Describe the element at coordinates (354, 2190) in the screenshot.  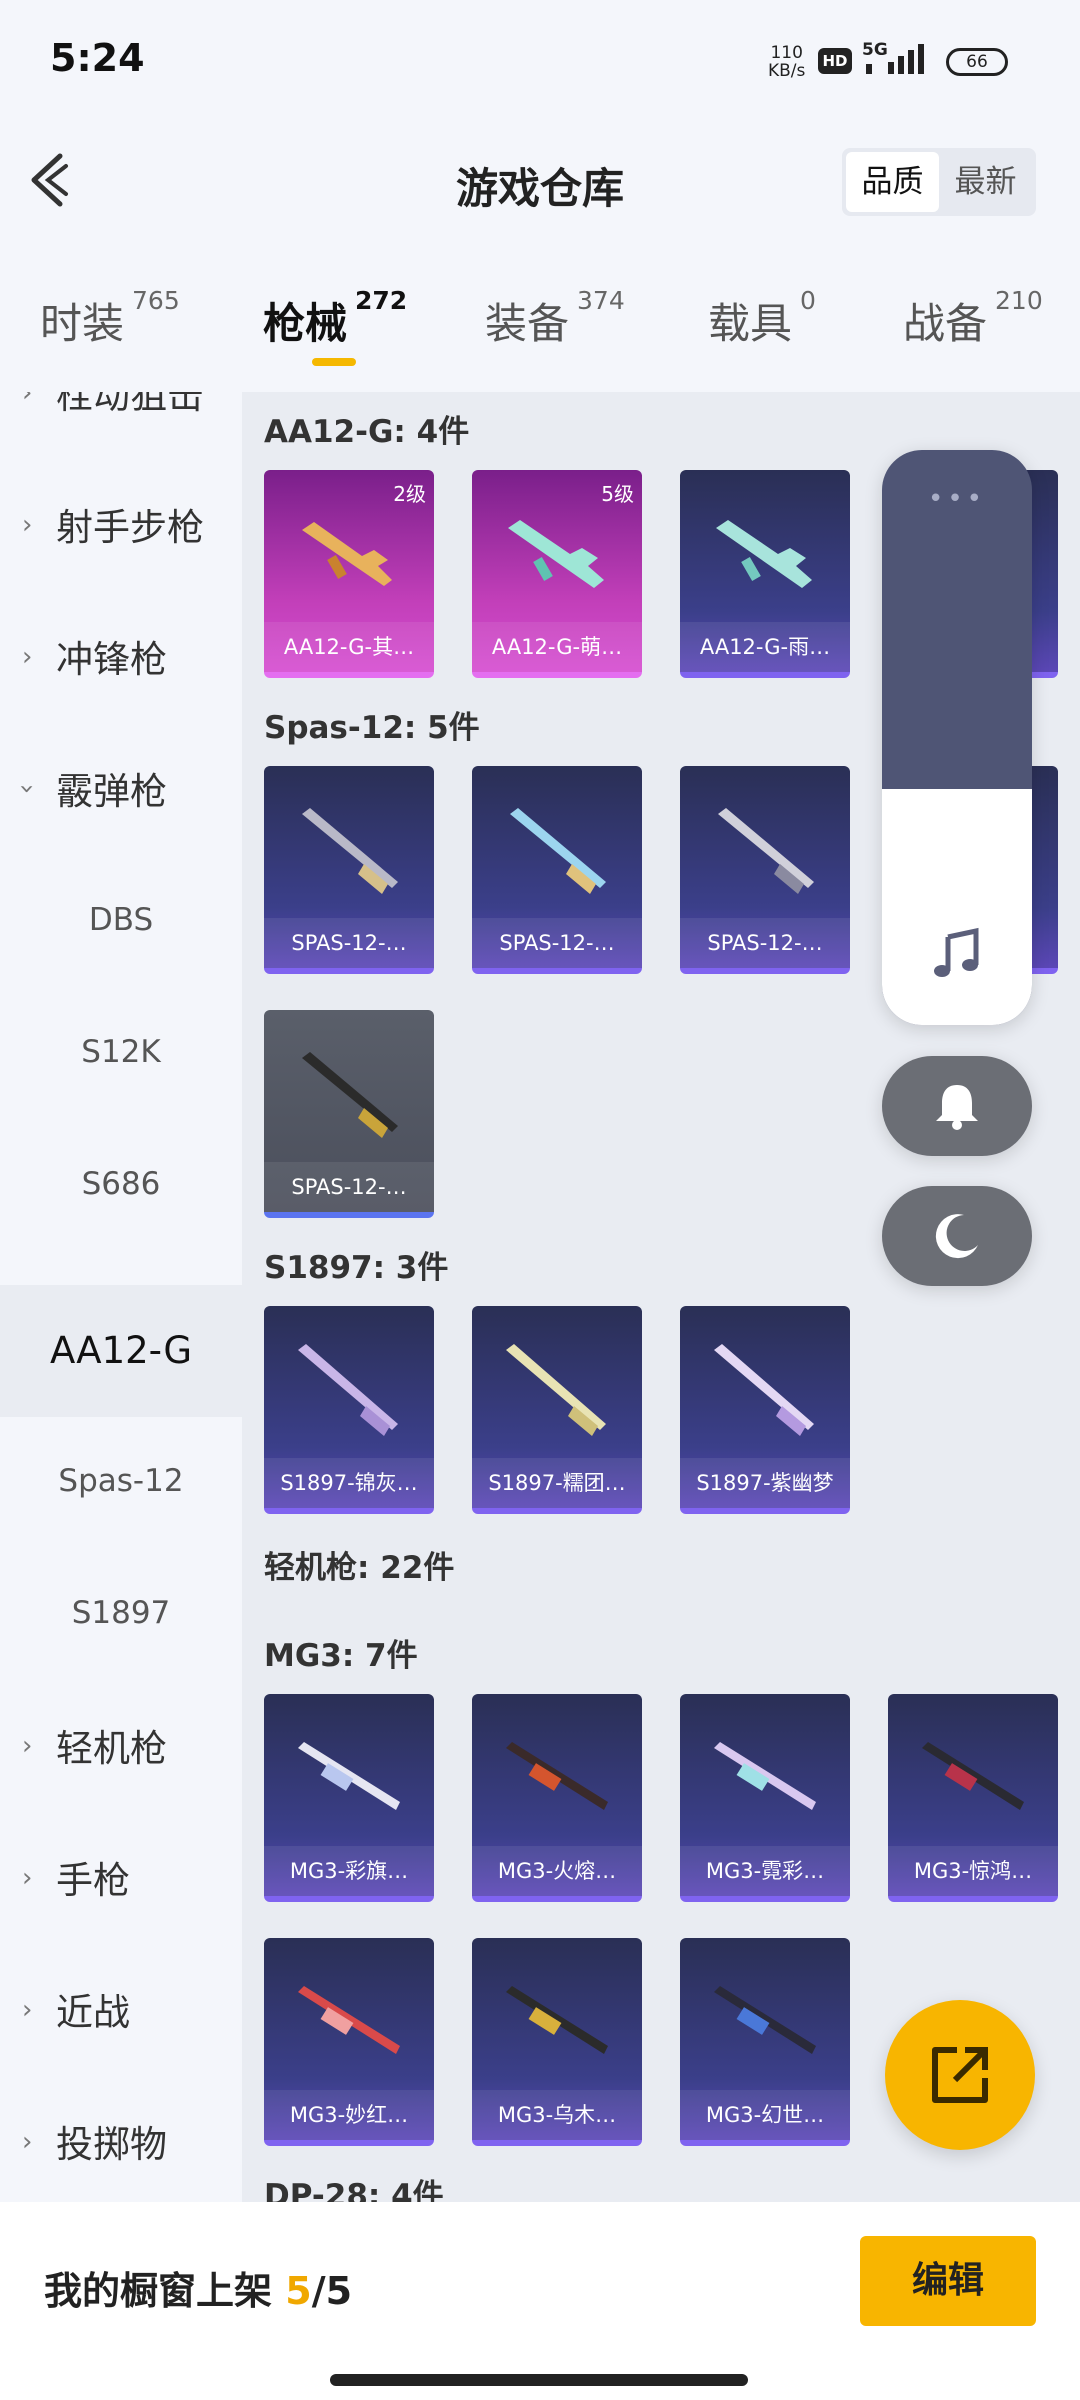
I see `section-title-dp28: DP-28: 4件` at that location.